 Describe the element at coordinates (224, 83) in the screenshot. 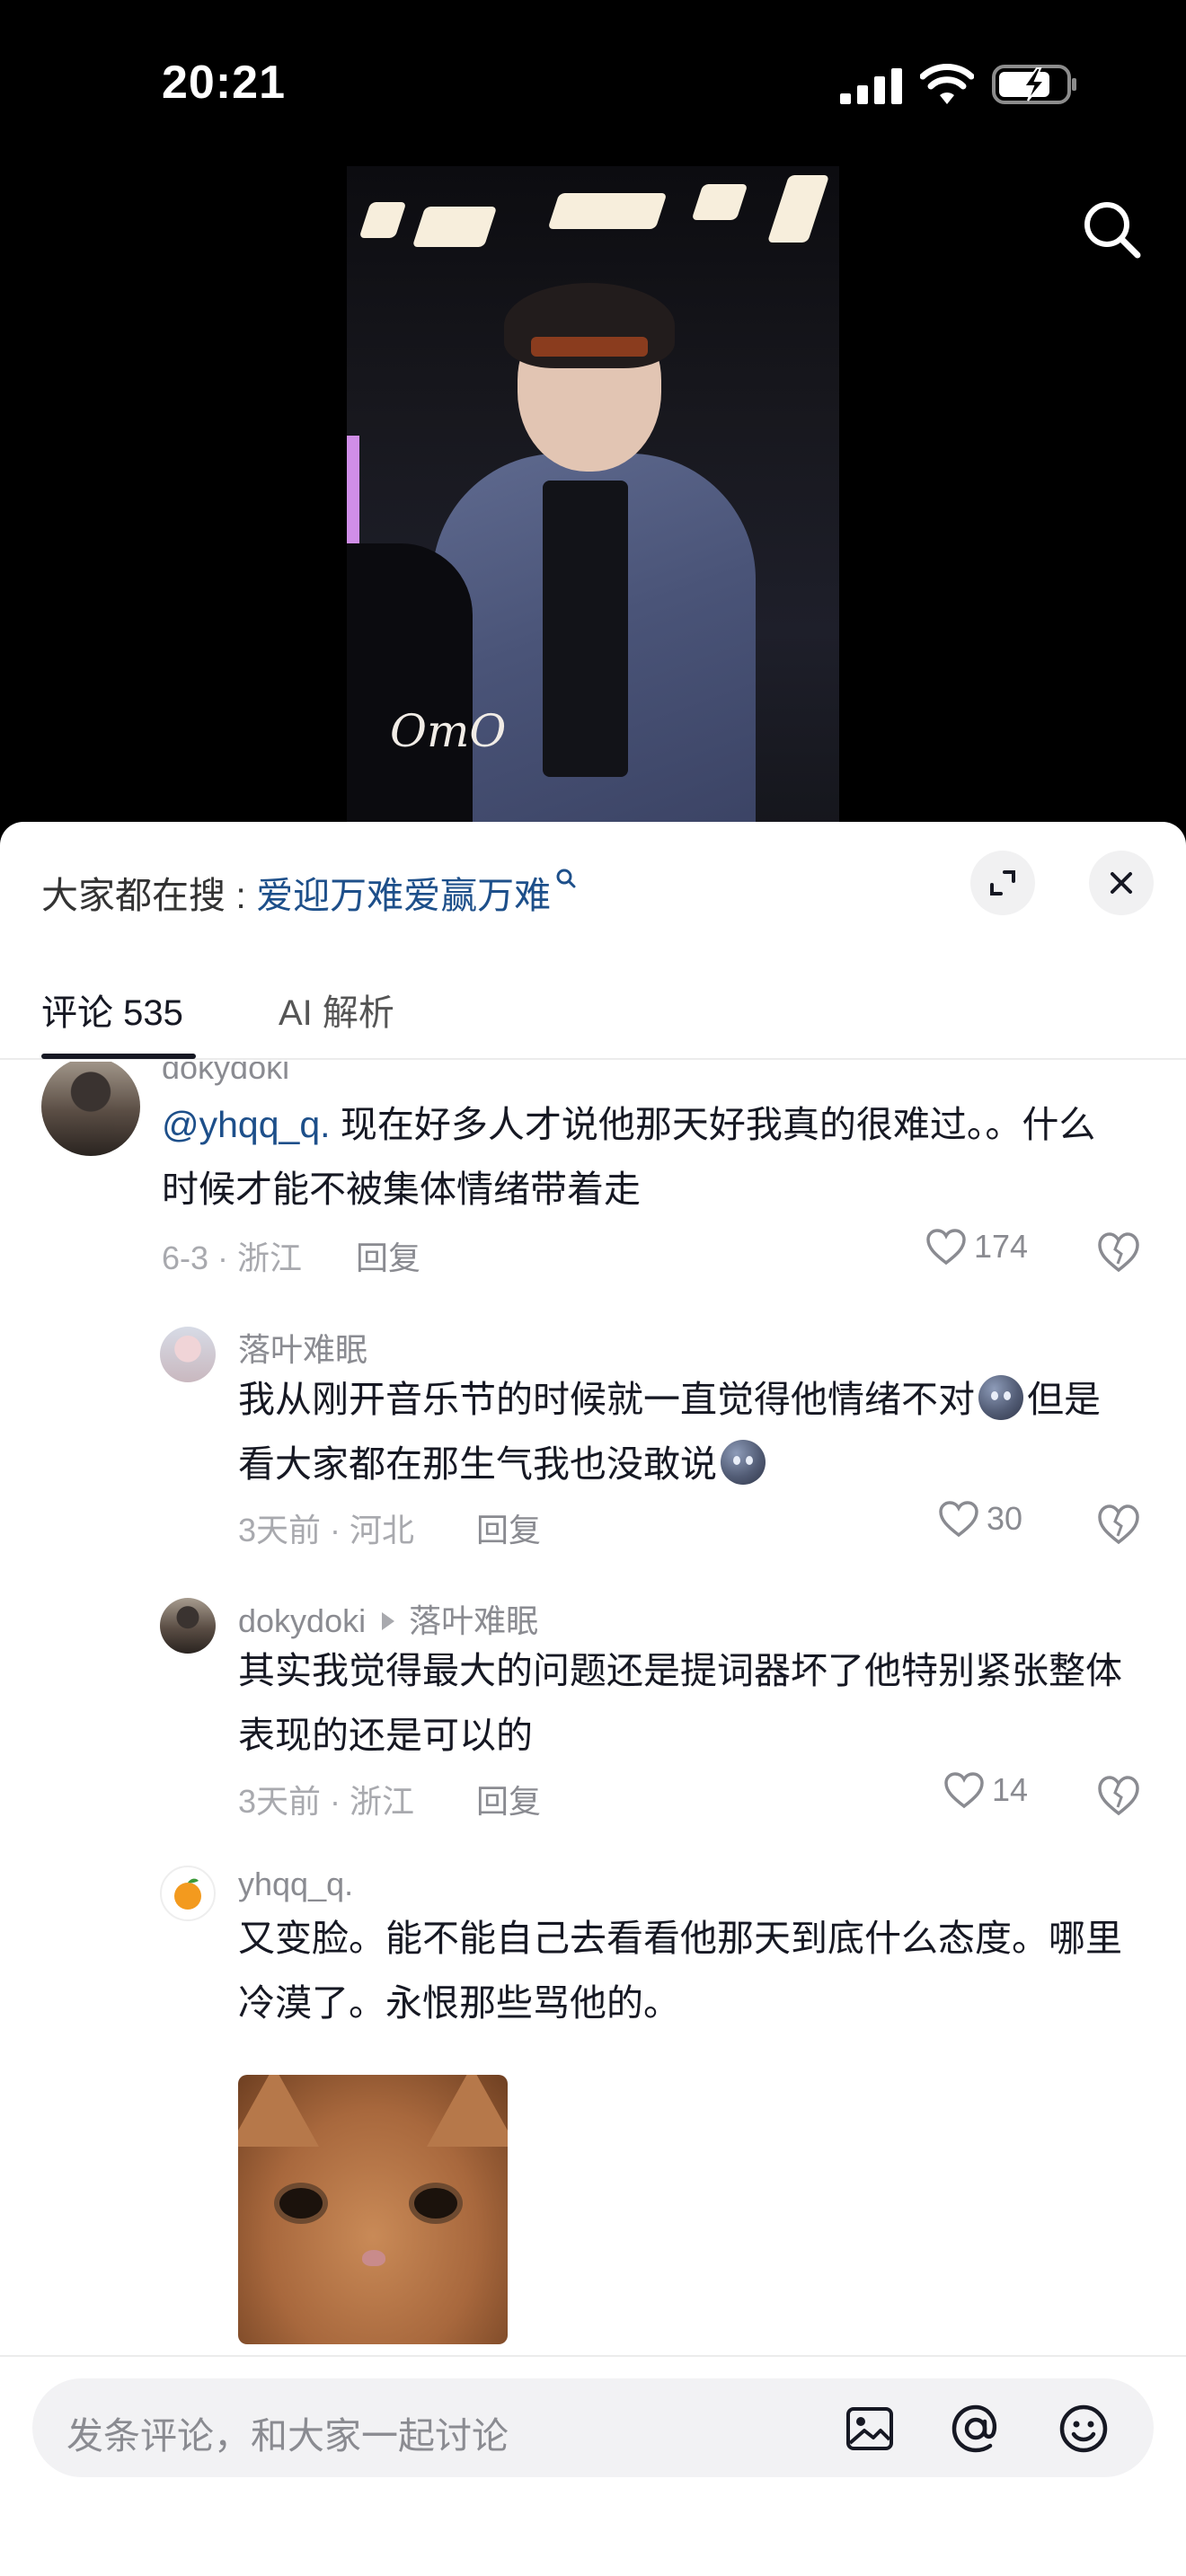

I see `status-time: 20:21` at that location.